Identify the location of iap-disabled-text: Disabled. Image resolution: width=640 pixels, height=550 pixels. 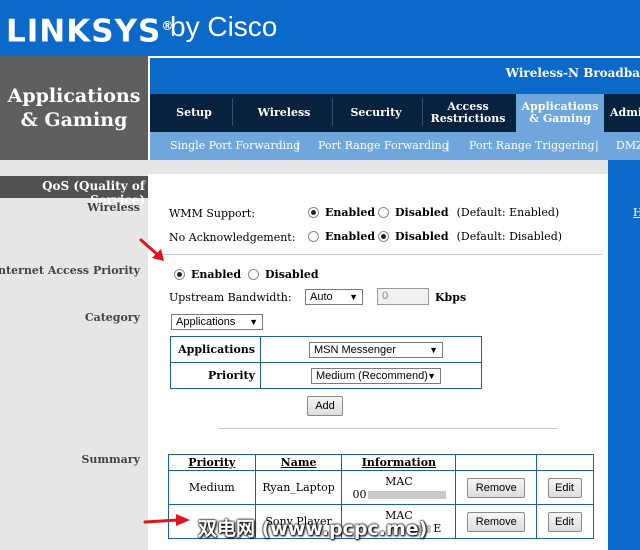
(292, 274).